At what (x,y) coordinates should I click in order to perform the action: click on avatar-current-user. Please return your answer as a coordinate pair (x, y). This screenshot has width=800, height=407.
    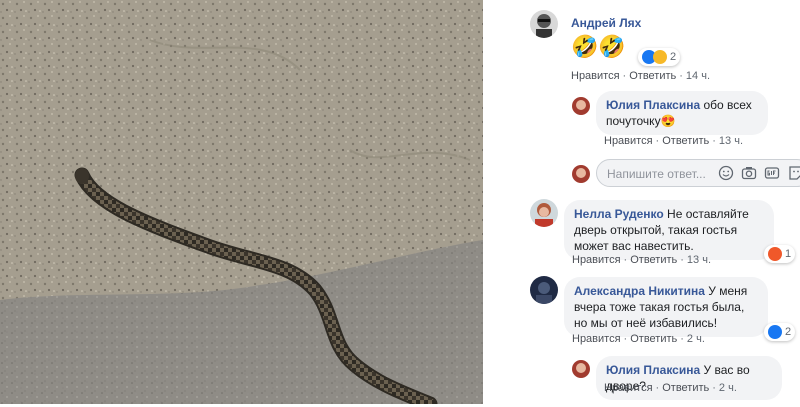
    Looking at the image, I should click on (581, 174).